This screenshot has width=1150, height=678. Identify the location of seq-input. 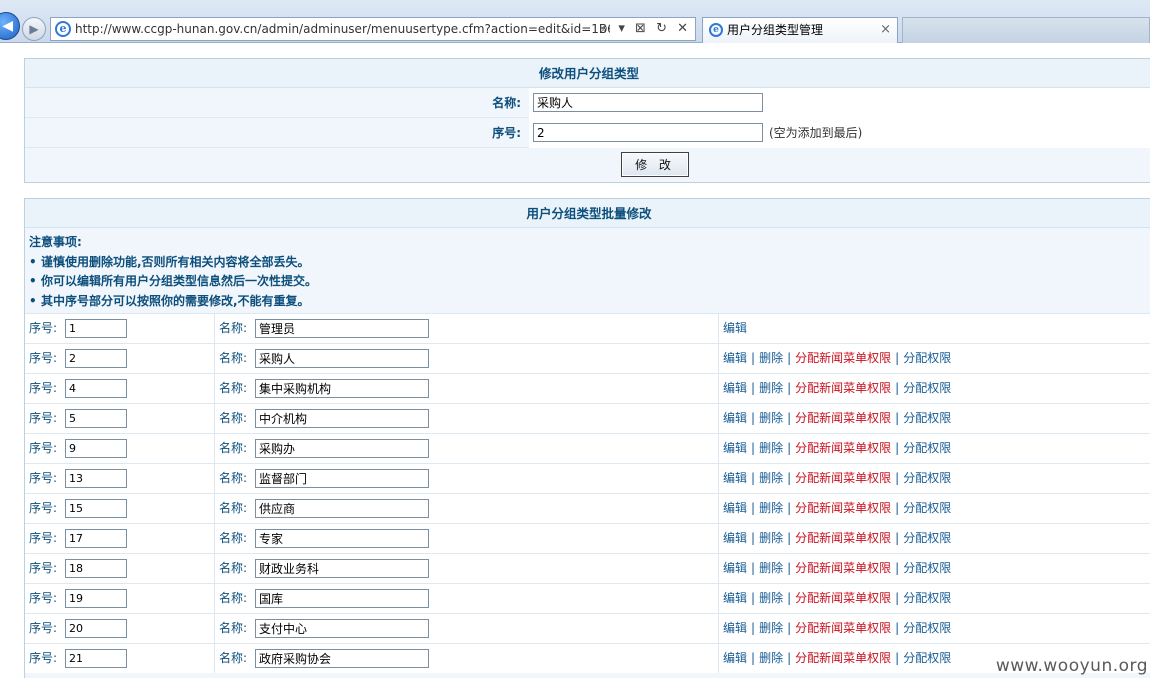
(648, 132).